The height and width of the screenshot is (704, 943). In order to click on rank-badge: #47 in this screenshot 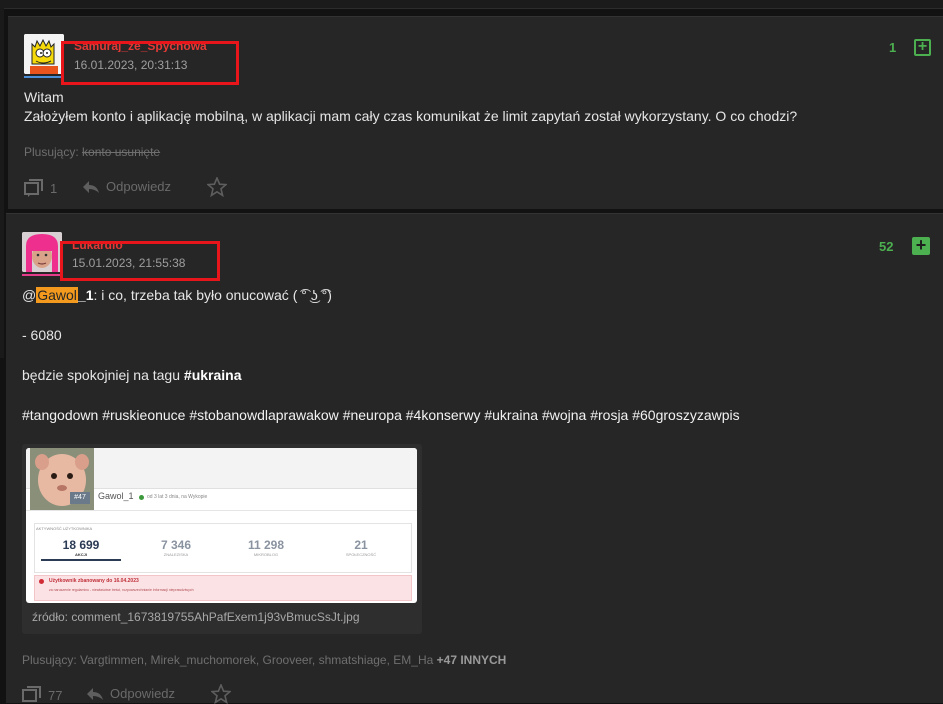, I will do `click(80, 498)`.